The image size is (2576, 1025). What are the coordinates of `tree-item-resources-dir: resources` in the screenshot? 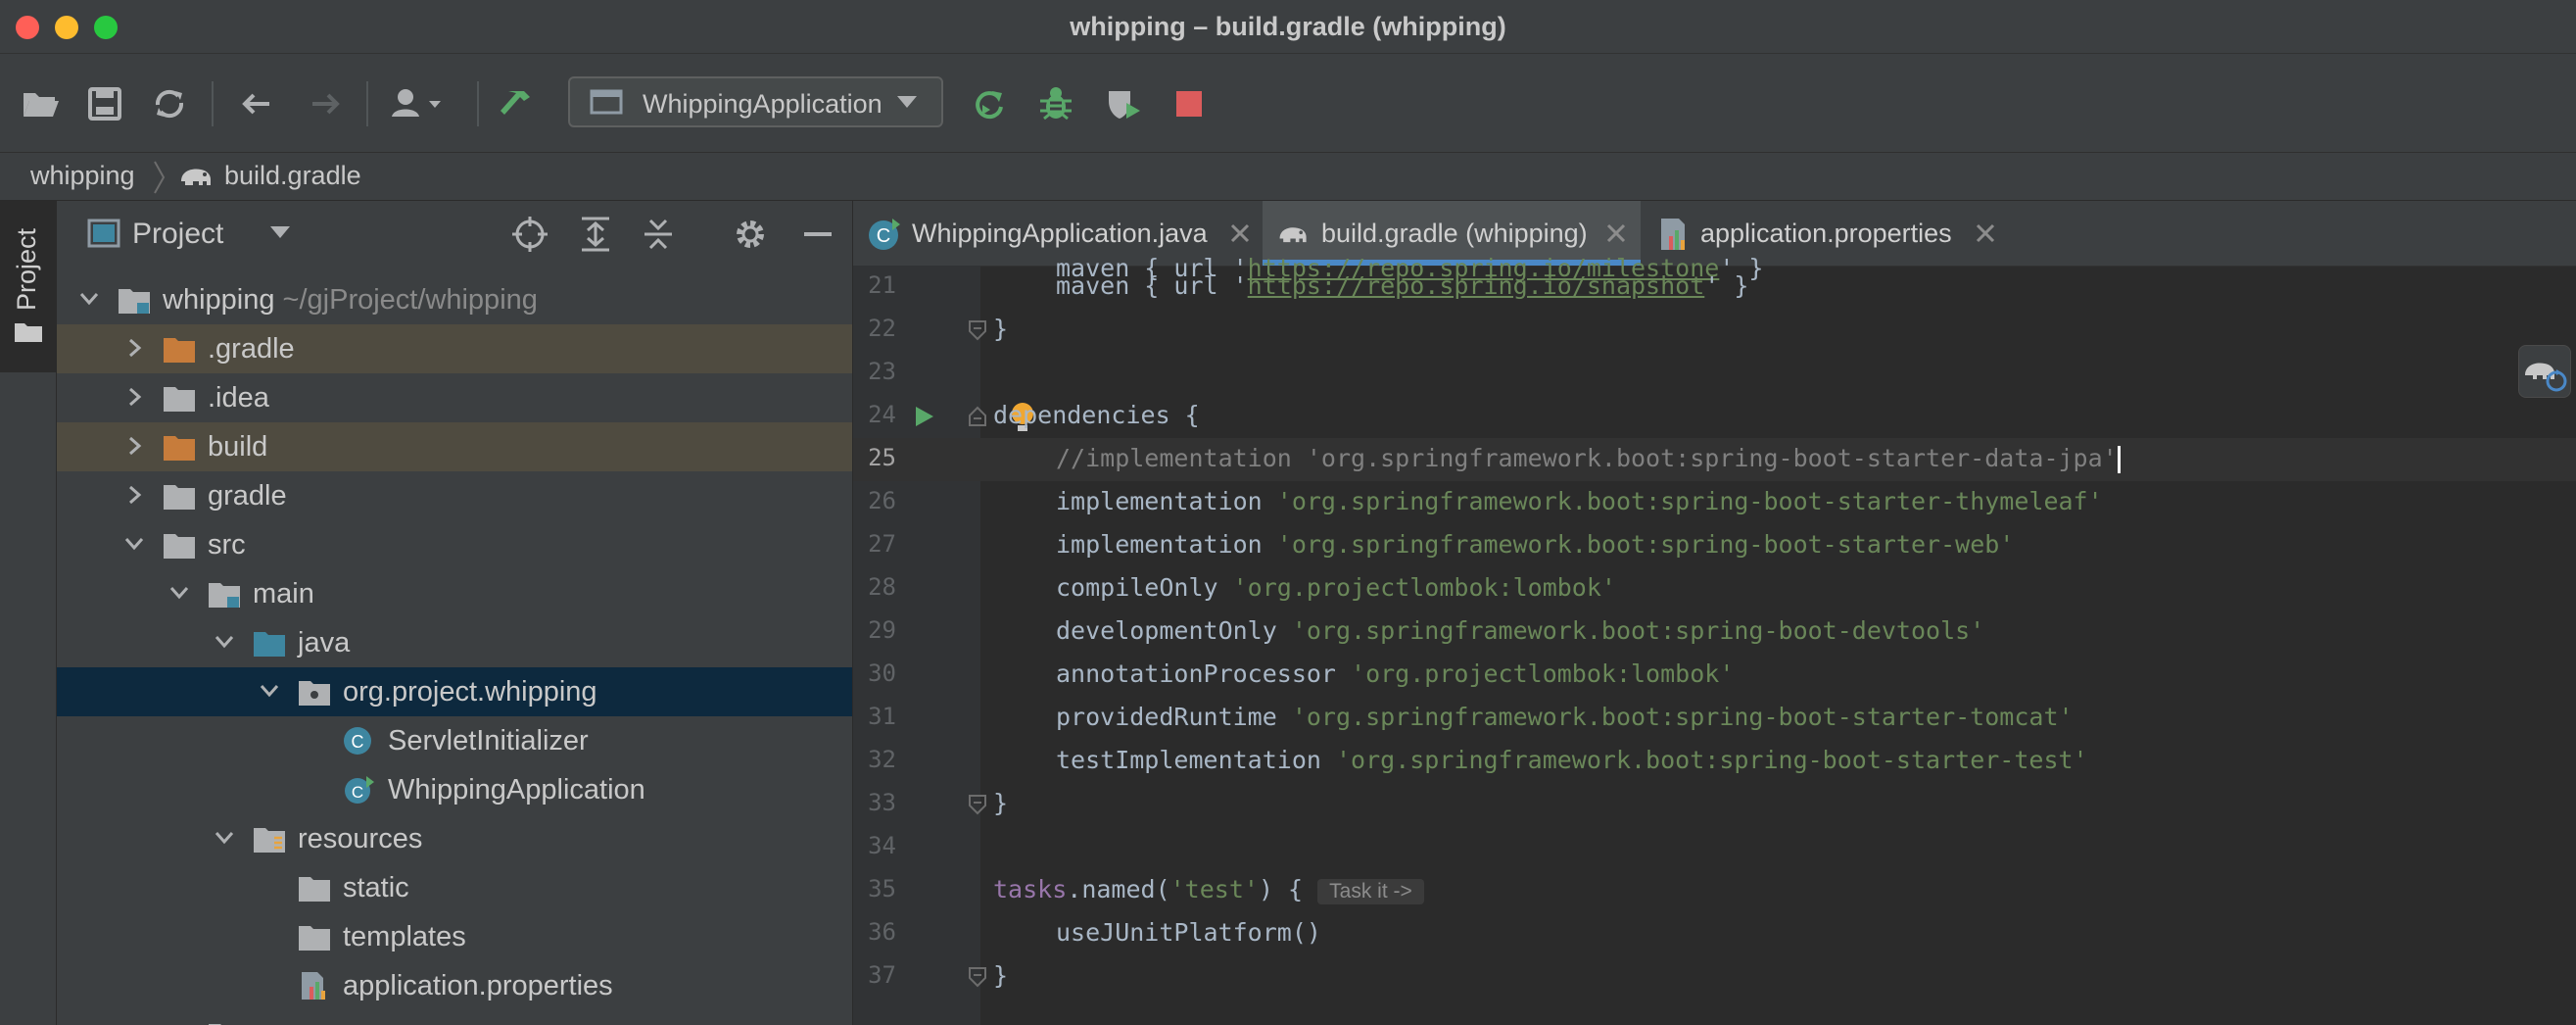 It's located at (454, 838).